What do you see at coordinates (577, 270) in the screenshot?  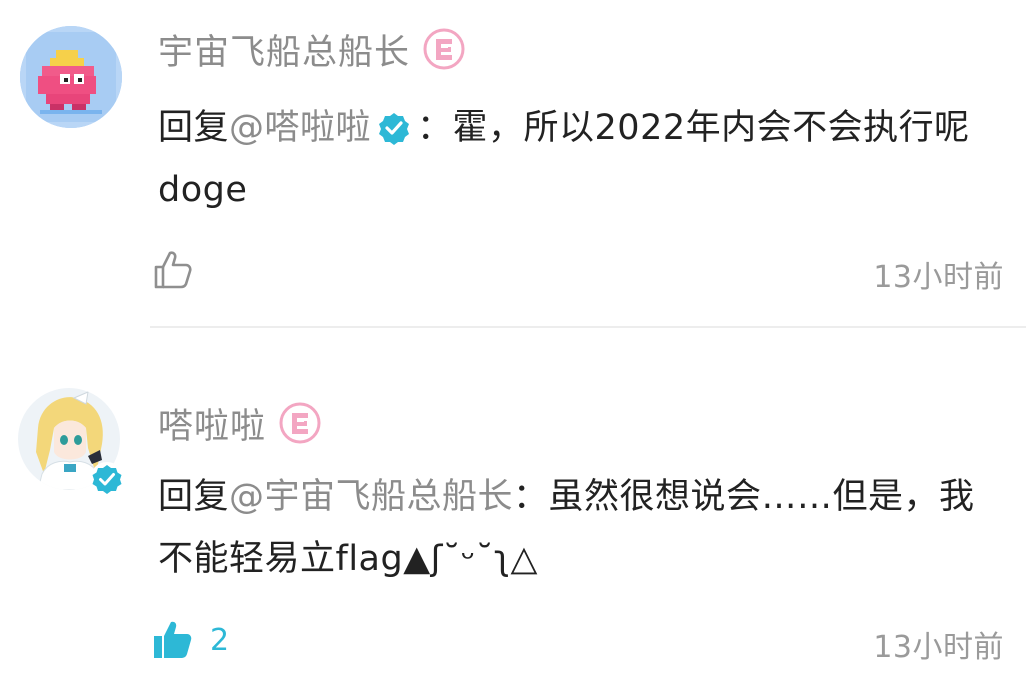 I see `comment-footer: 13小时前` at bounding box center [577, 270].